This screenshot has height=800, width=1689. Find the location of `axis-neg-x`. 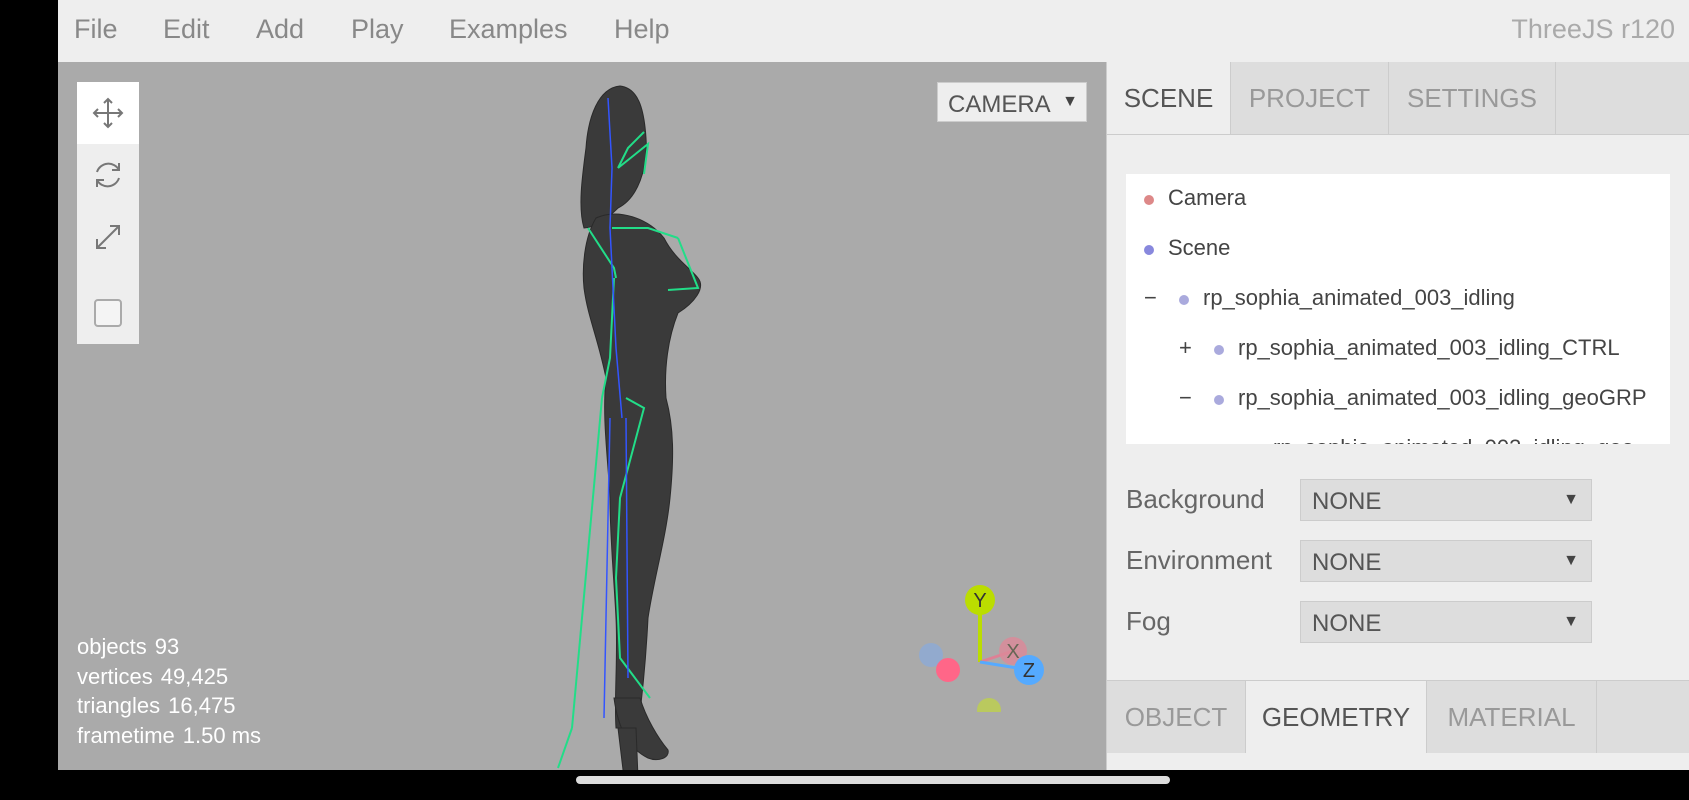

axis-neg-x is located at coordinates (948, 670).